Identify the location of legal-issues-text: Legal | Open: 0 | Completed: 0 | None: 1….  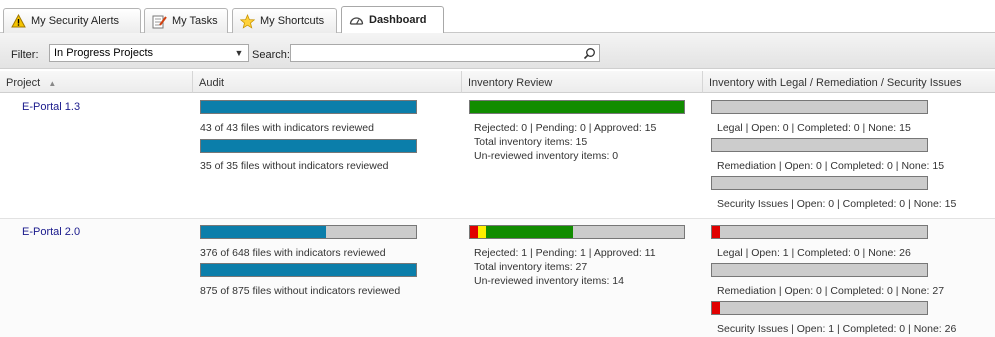
(814, 128).